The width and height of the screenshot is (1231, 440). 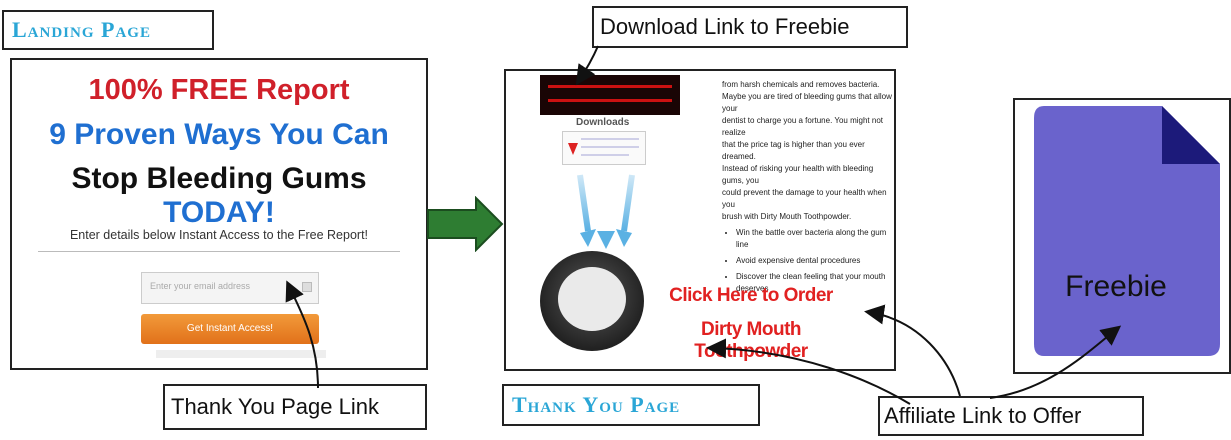 I want to click on thank-you-link-arrow, so click(x=302, y=334).